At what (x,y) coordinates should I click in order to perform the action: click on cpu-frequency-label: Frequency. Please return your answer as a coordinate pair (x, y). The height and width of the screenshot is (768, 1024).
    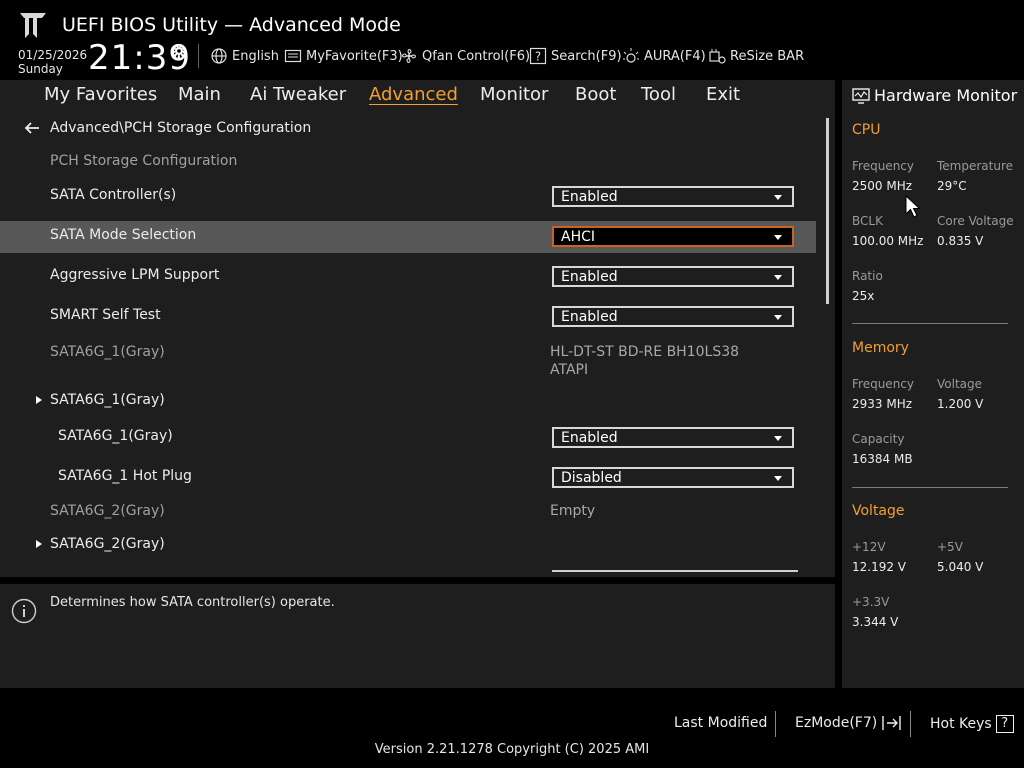
    Looking at the image, I should click on (883, 166).